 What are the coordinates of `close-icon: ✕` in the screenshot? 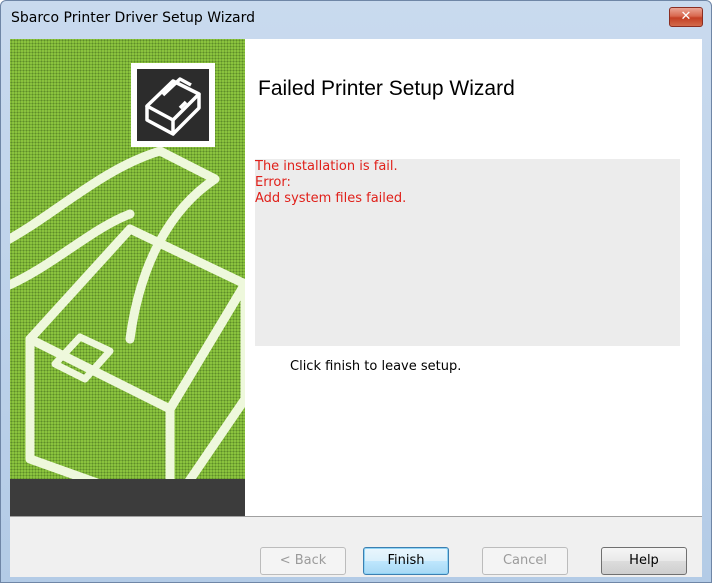 It's located at (686, 16).